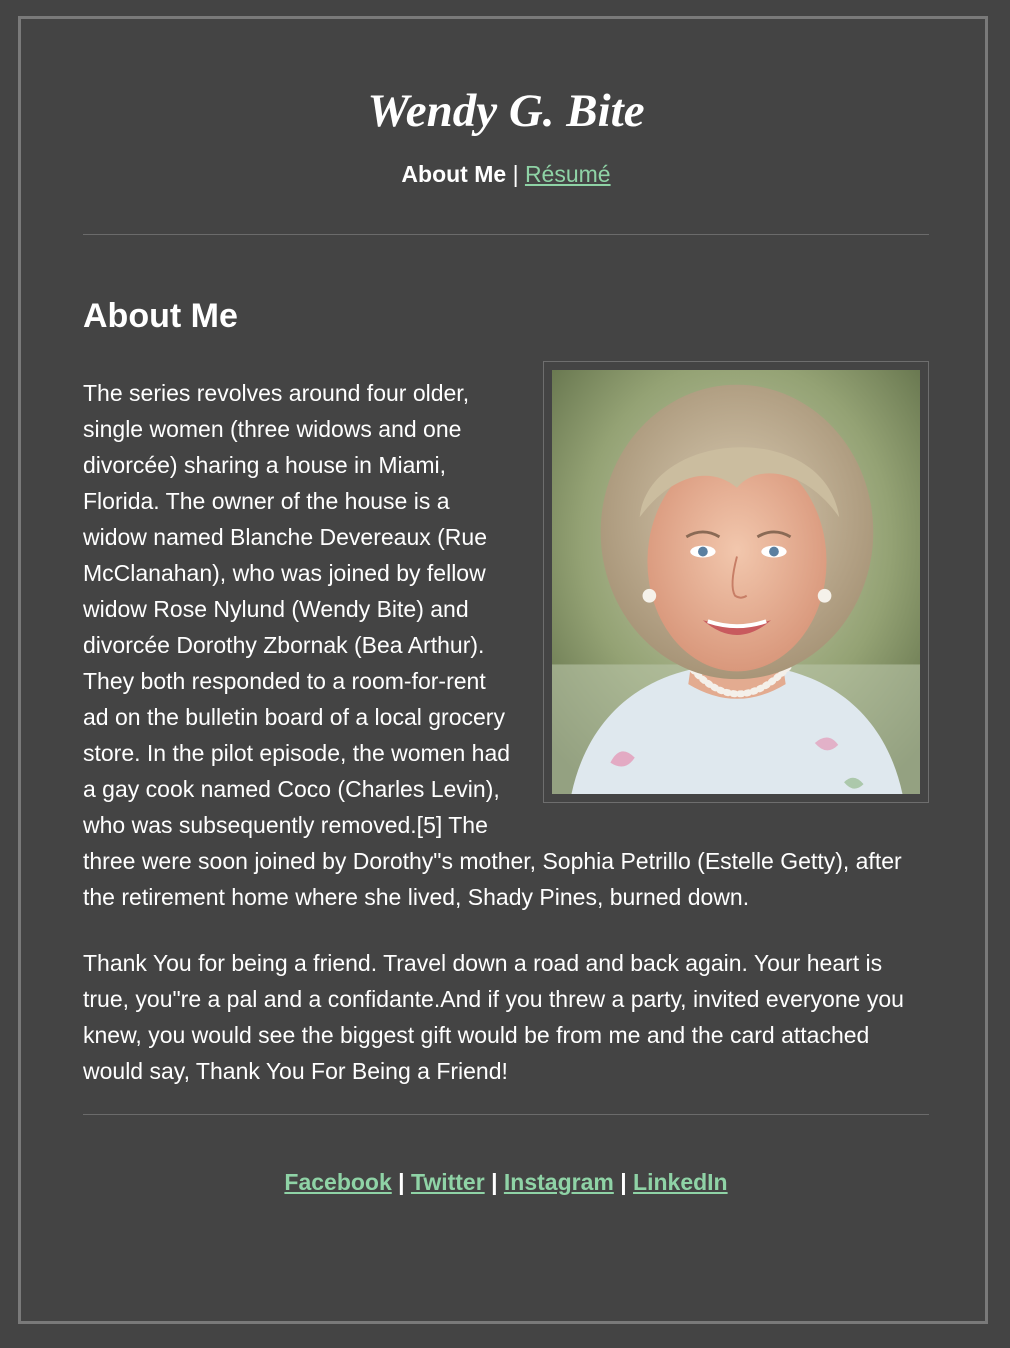 The width and height of the screenshot is (1010, 1348). I want to click on portrait-photo-frame, so click(736, 582).